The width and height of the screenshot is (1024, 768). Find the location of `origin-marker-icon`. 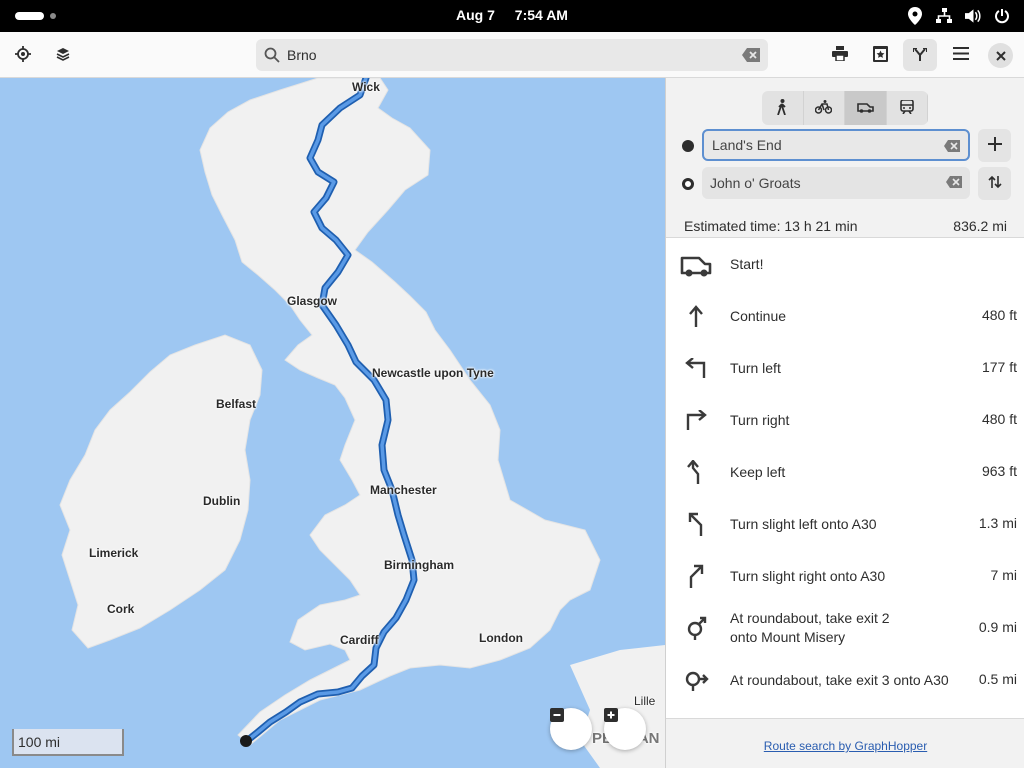

origin-marker-icon is located at coordinates (688, 146).